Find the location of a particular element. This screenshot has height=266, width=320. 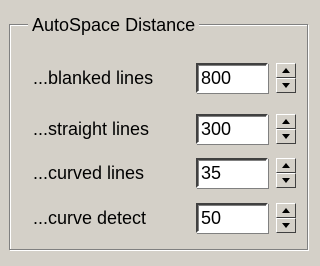

straight-lines-spinner is located at coordinates (286, 129).